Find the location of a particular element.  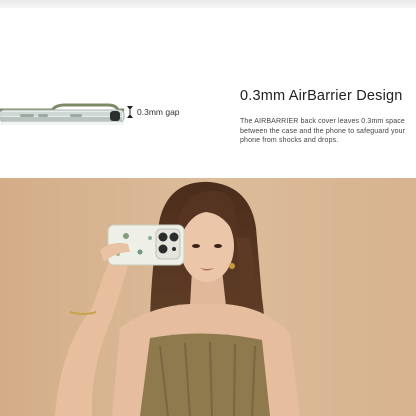

gap-callout: 0.3mm gap is located at coordinates (153, 112).